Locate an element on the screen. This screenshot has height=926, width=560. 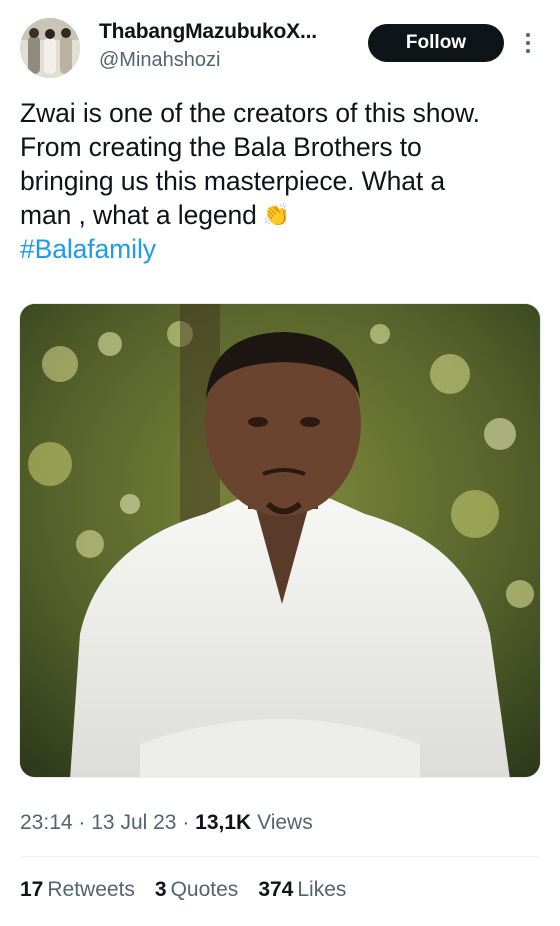
retweets-stat: 17 Retweets is located at coordinates (77, 890).